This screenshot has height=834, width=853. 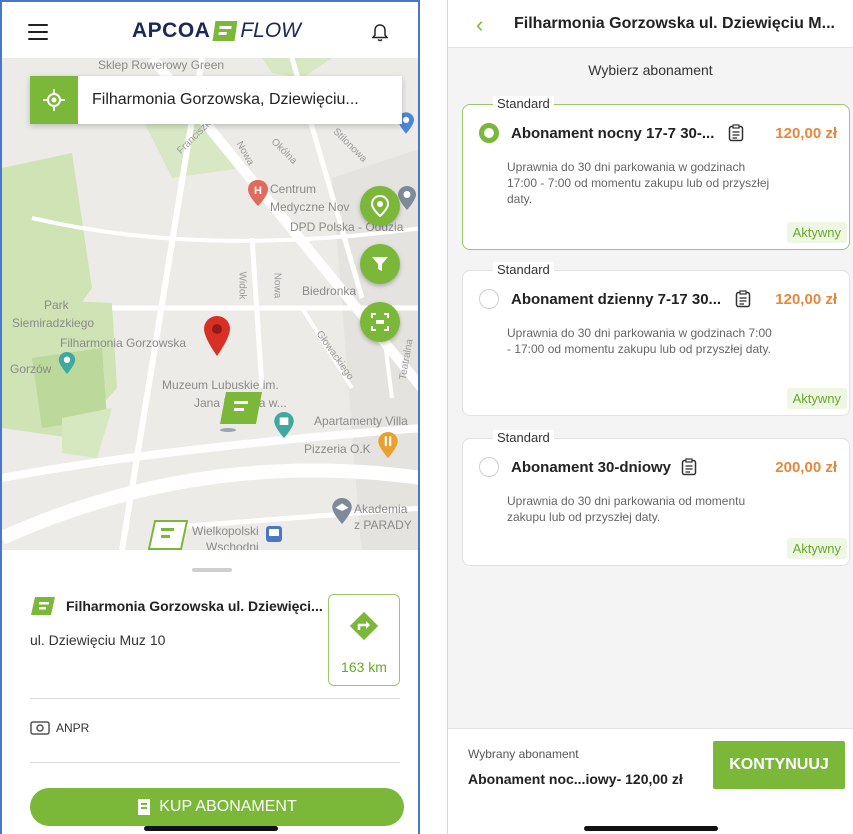 I want to click on place-pin-icon, so click(x=407, y=198).